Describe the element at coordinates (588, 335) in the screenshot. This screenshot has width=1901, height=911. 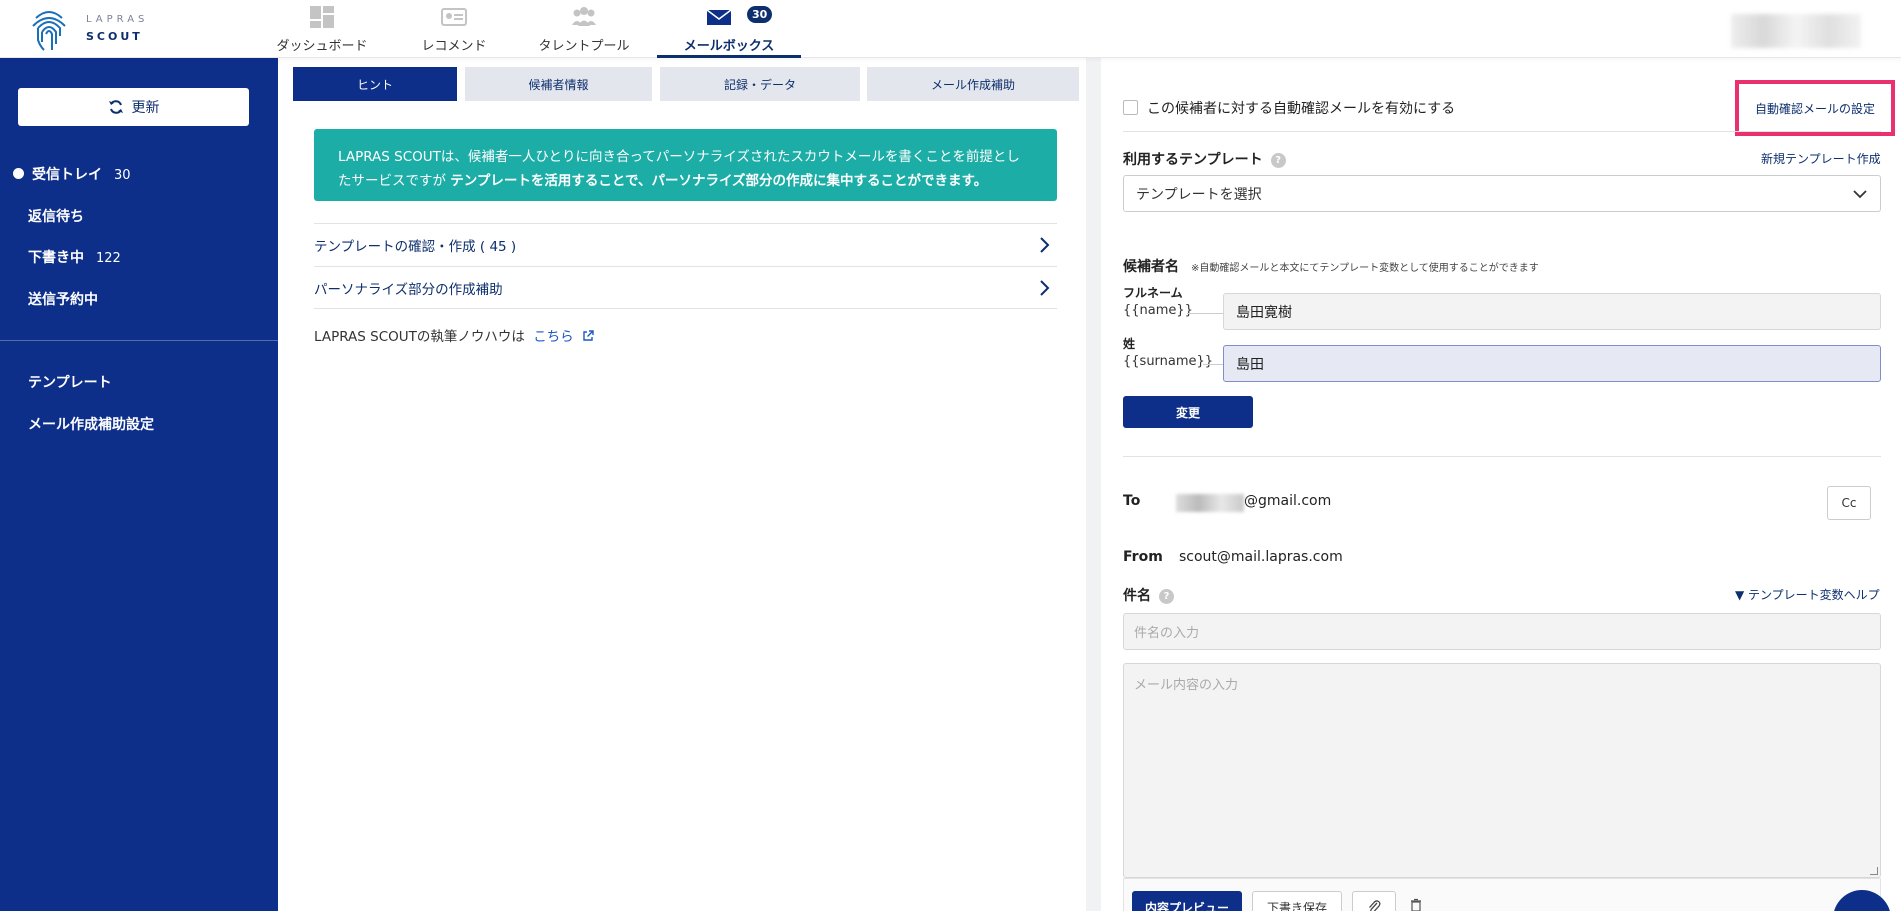
I see `external-link-icon` at that location.